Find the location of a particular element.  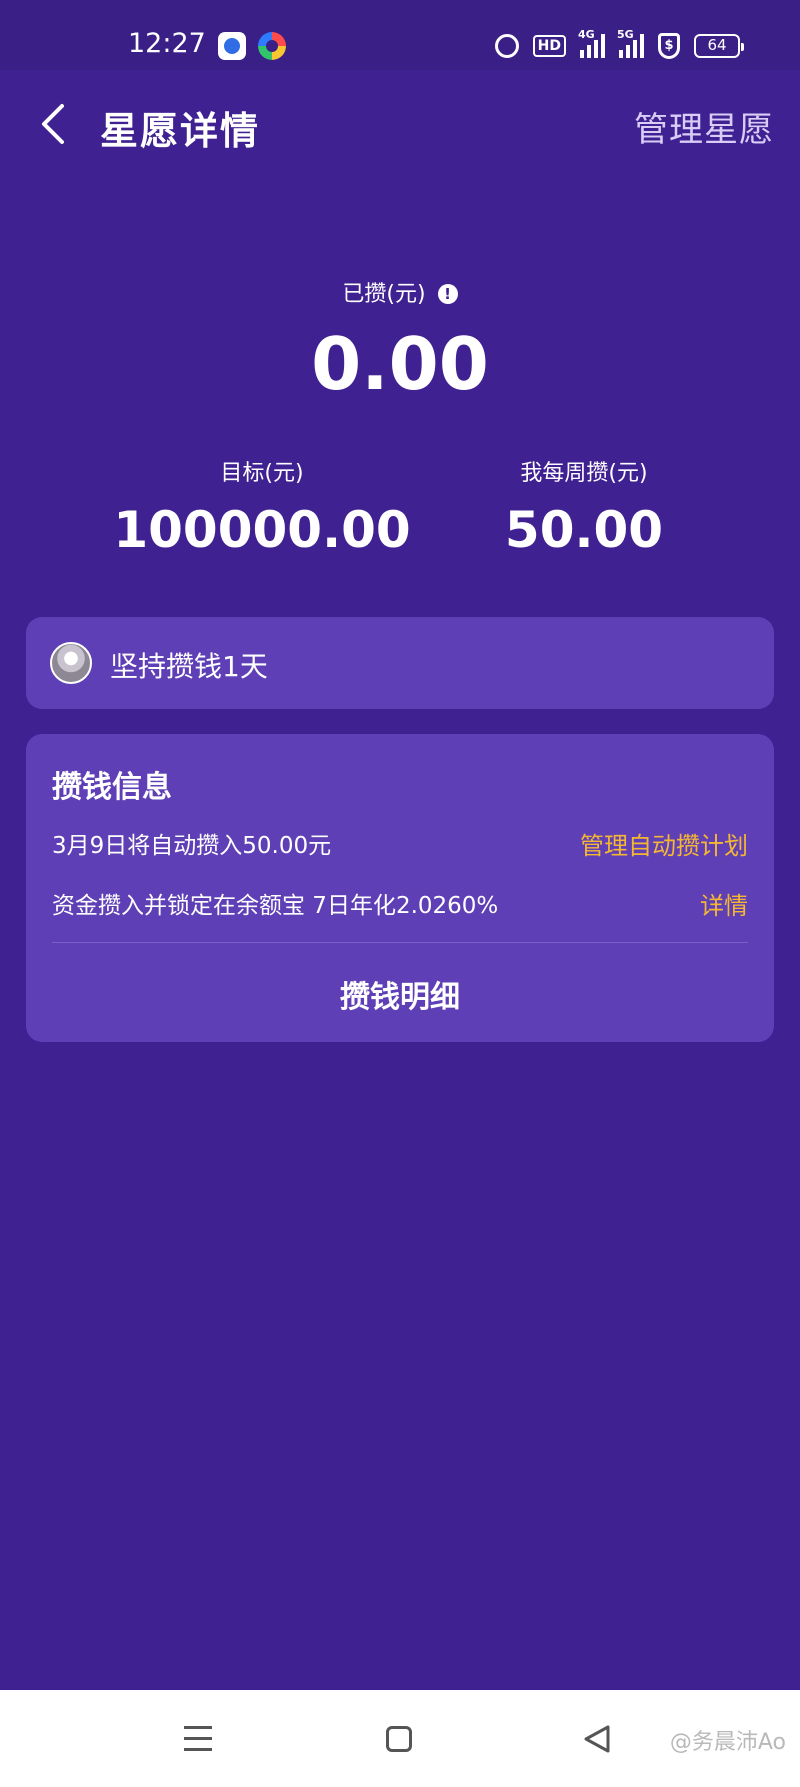

hd-icon: HD is located at coordinates (549, 46).